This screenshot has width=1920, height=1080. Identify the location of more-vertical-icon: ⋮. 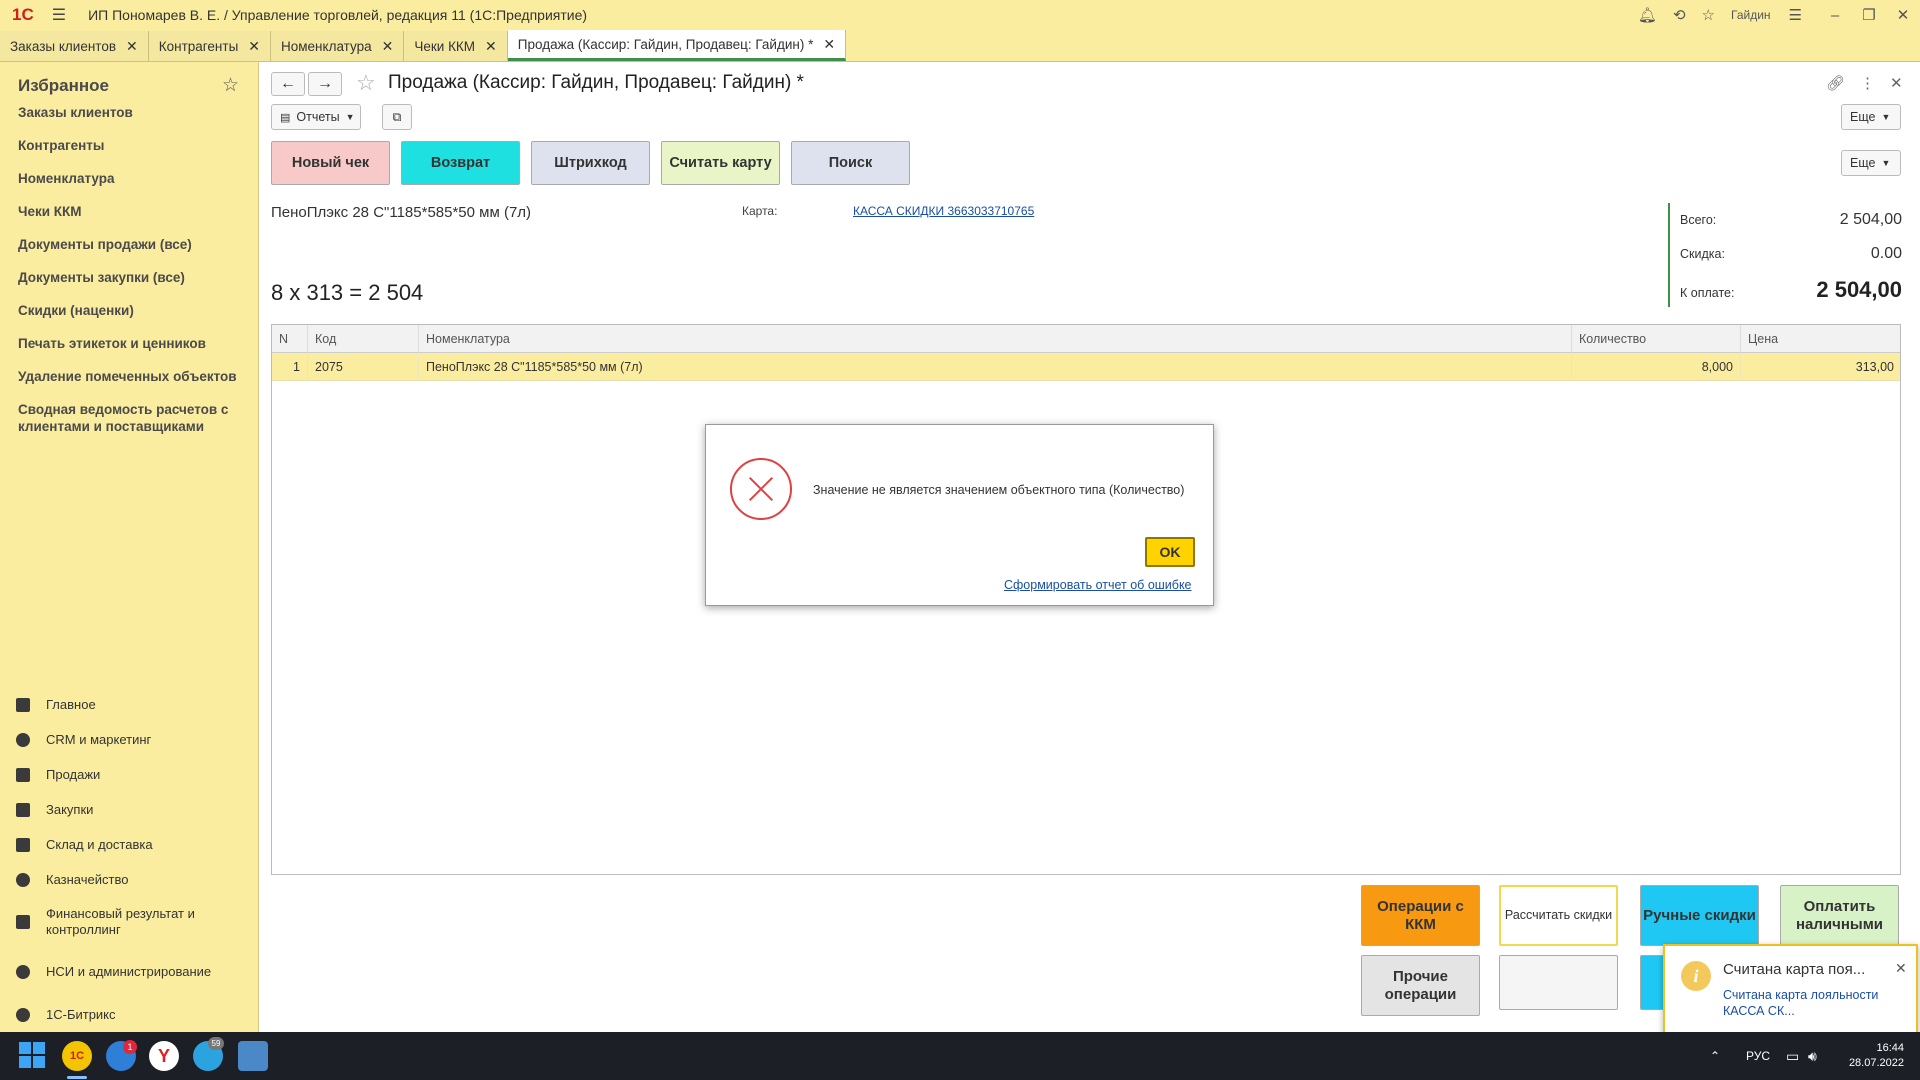
(1867, 83).